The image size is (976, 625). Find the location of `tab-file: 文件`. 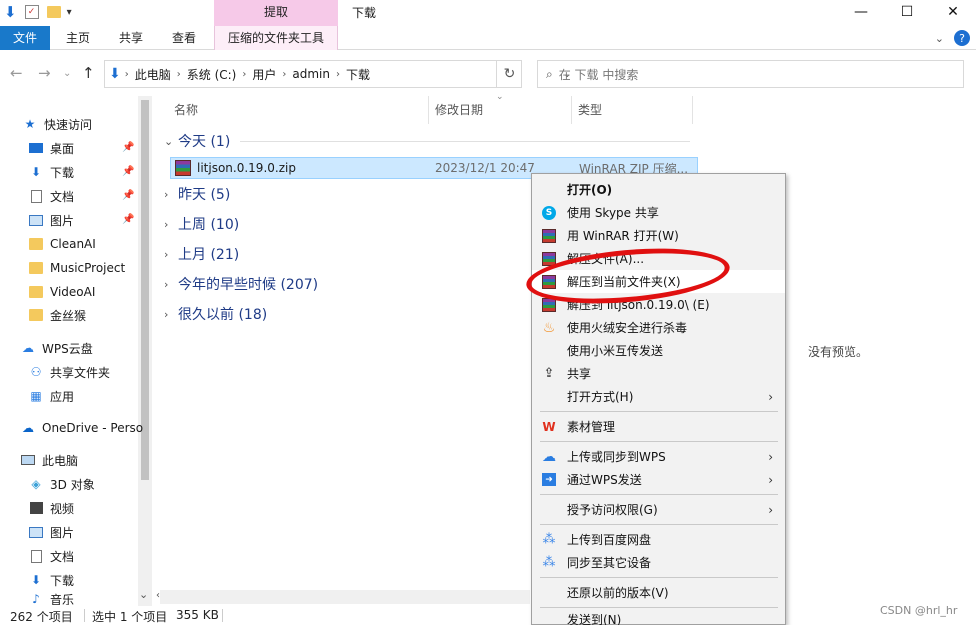

tab-file: 文件 is located at coordinates (25, 38).